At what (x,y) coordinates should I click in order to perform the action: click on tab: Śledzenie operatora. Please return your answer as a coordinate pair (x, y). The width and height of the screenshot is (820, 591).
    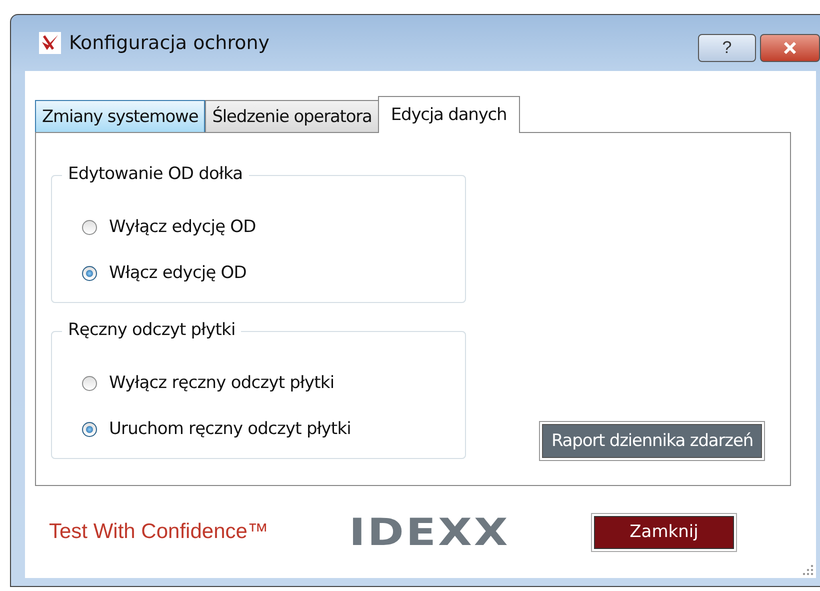
    Looking at the image, I should click on (292, 116).